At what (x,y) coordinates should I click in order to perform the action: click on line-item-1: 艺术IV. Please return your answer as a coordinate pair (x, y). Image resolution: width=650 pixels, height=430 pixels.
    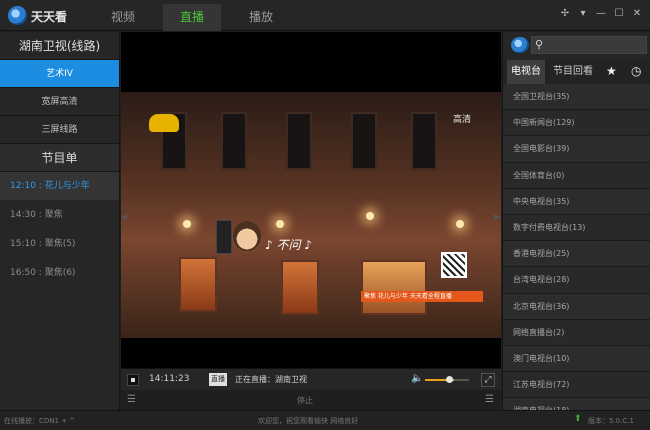
    Looking at the image, I should click on (59, 74).